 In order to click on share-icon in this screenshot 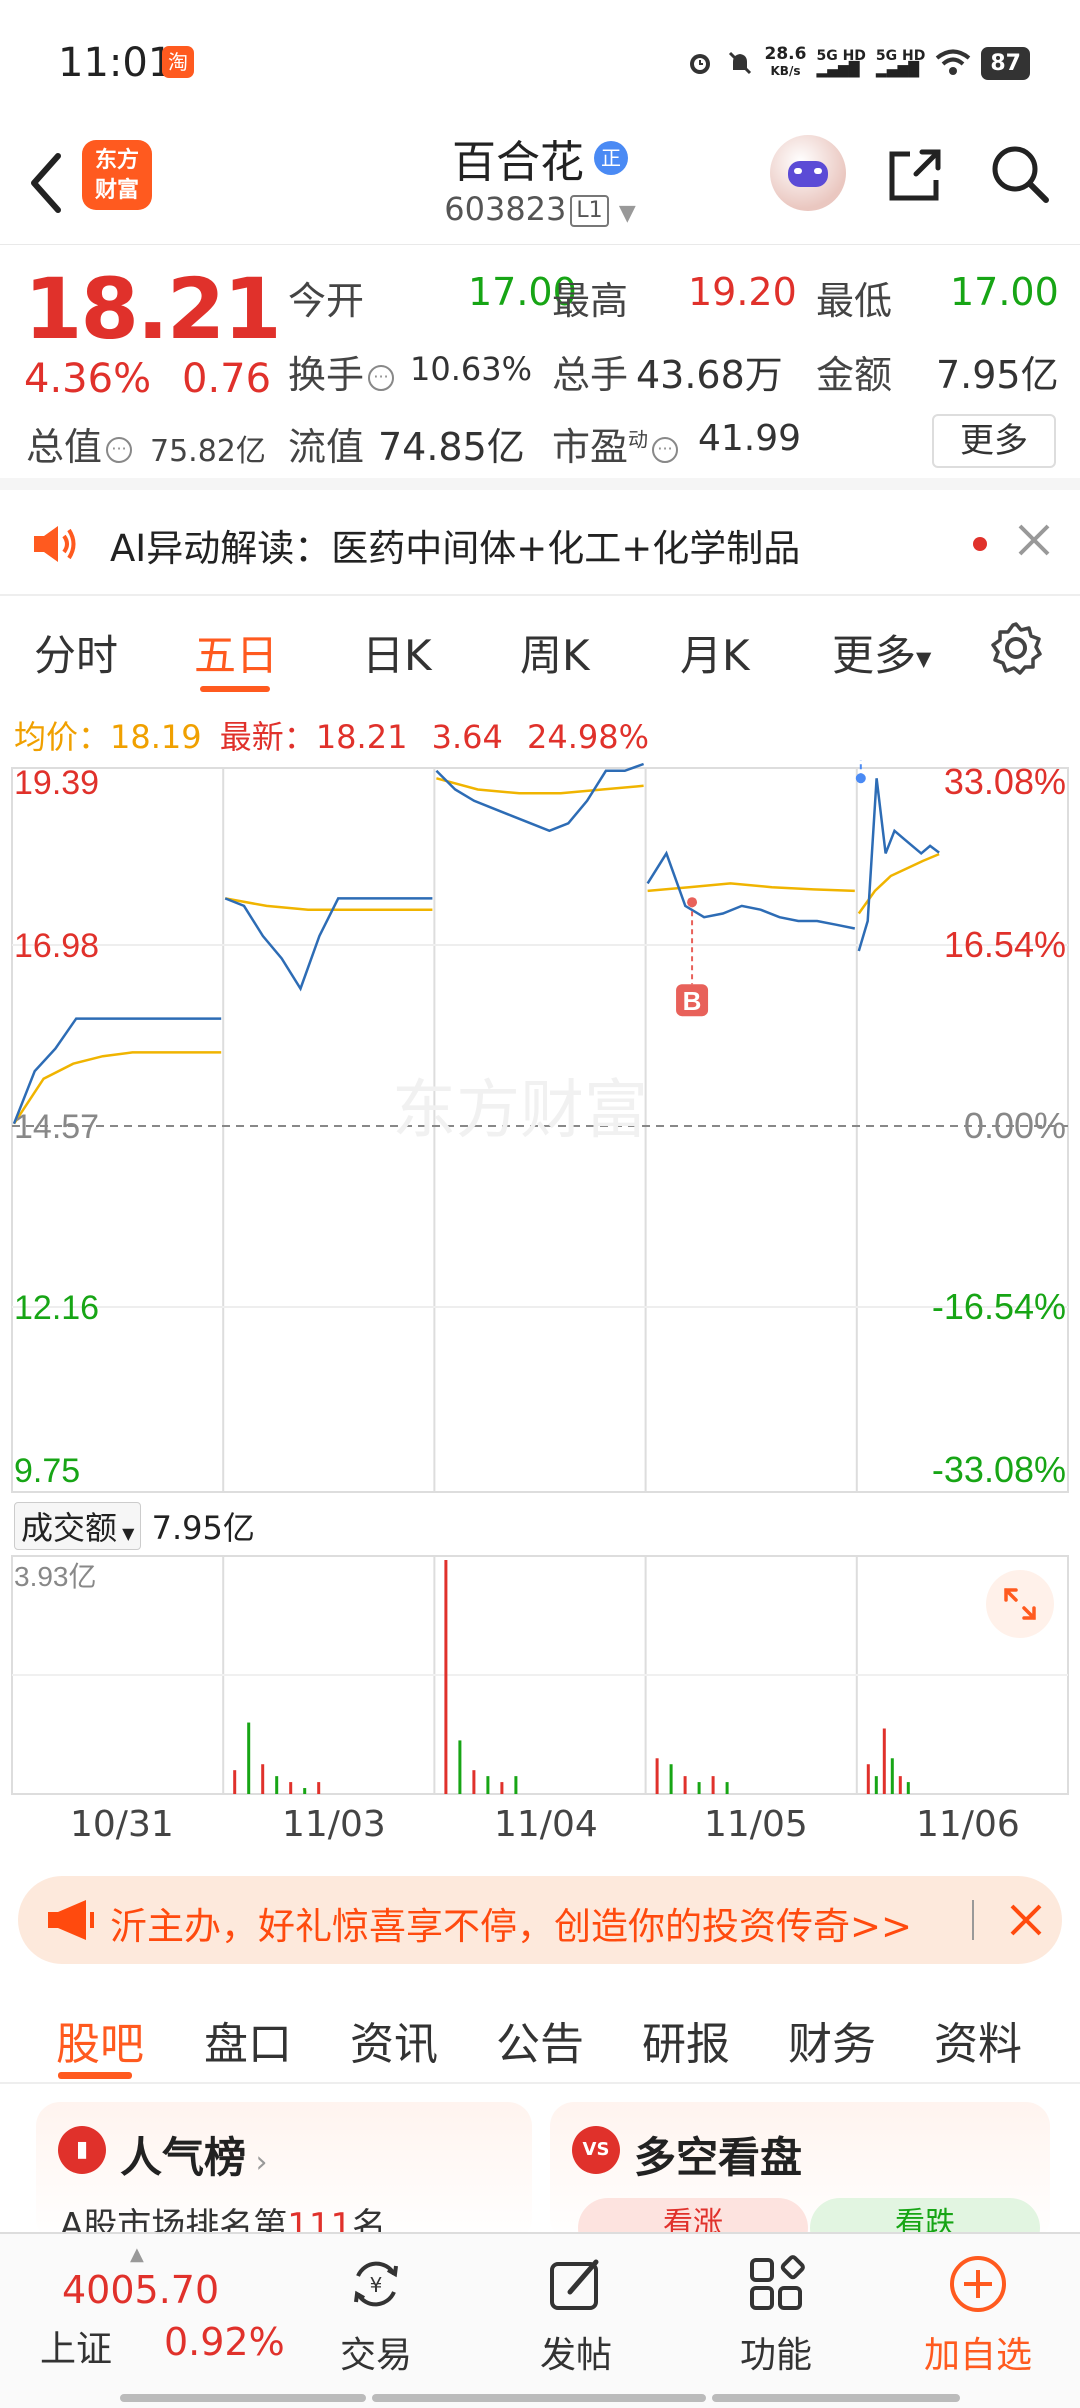, I will do `click(915, 175)`.